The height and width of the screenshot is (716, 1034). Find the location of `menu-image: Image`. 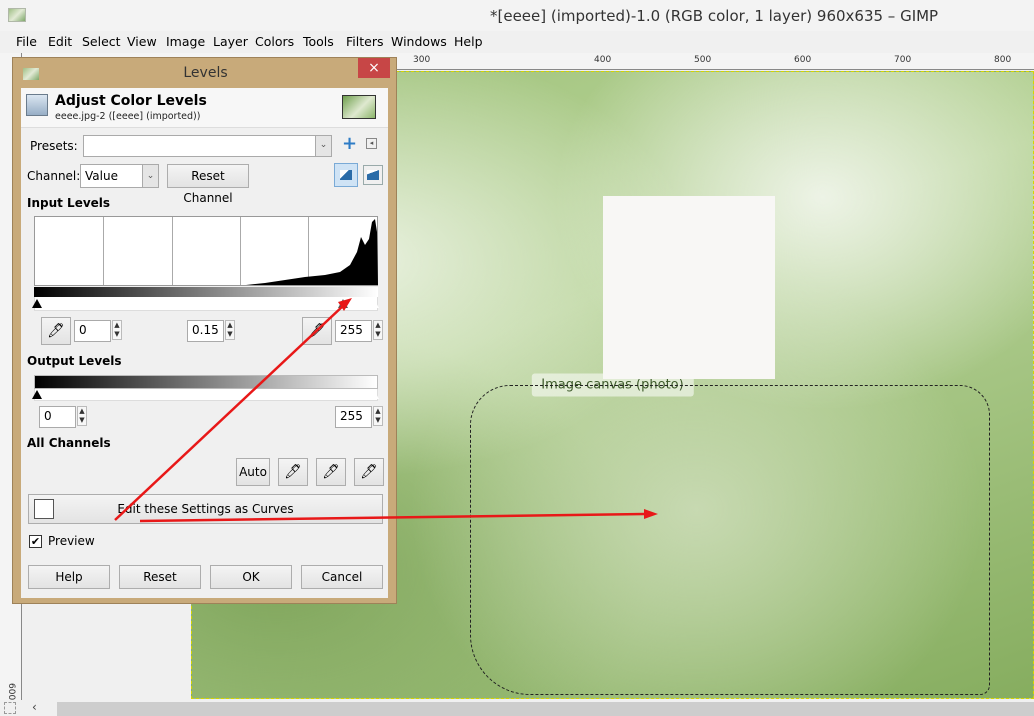

menu-image: Image is located at coordinates (185, 41).